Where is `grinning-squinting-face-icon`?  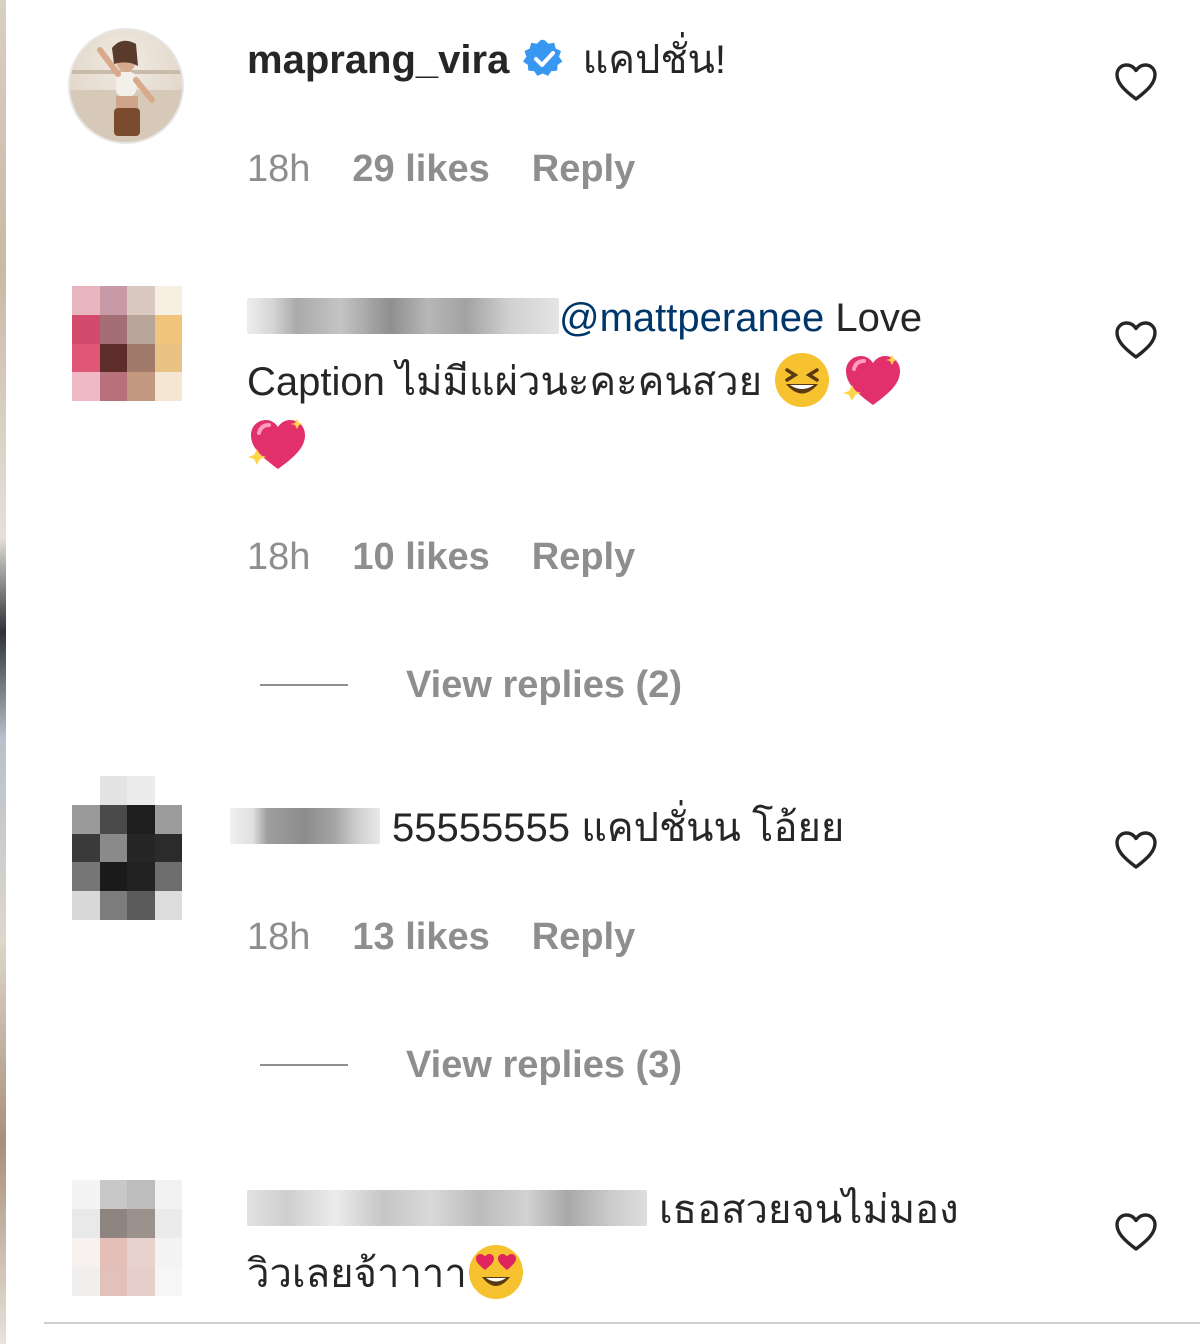
grinning-squinting-face-icon is located at coordinates (802, 380).